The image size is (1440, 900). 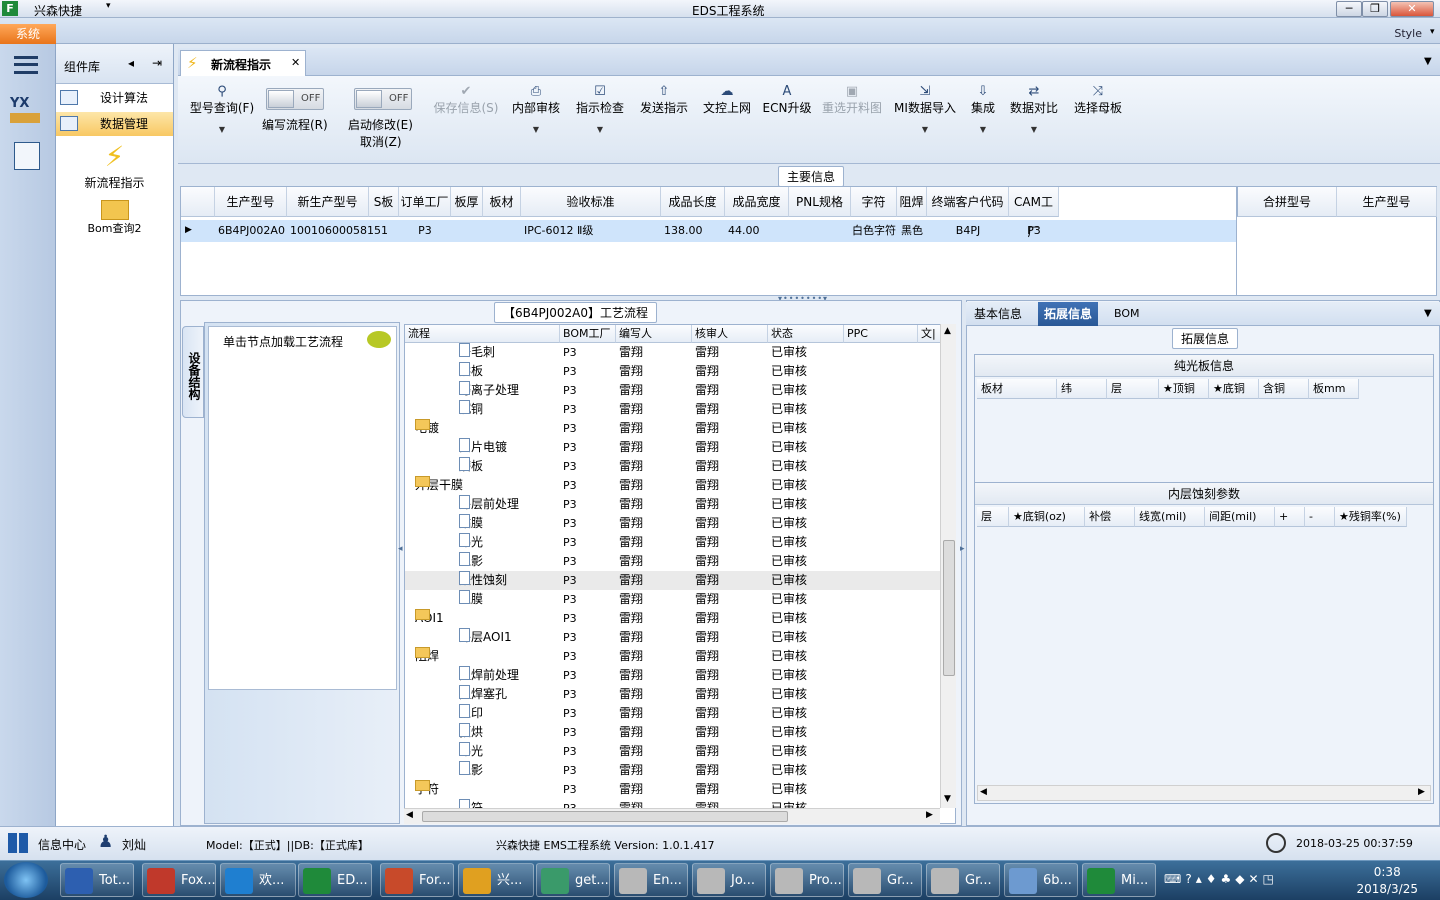 I want to click on bare-board-header-cell: ★底铜, so click(x=1234, y=389).